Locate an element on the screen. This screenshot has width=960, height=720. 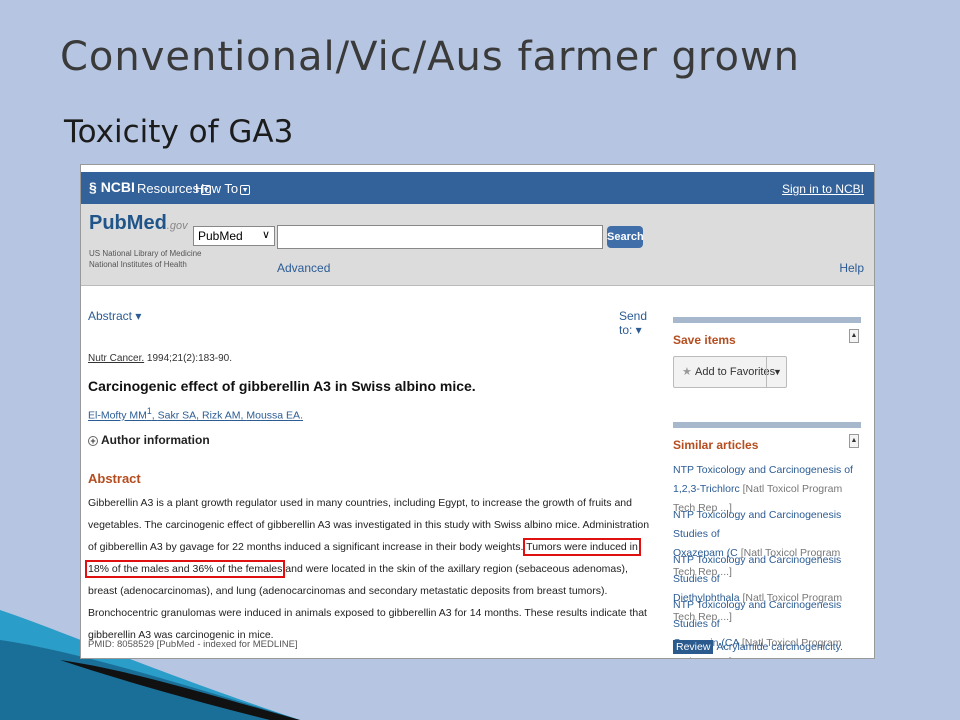
author-info-toggle: + Author information is located at coordinates (149, 440).